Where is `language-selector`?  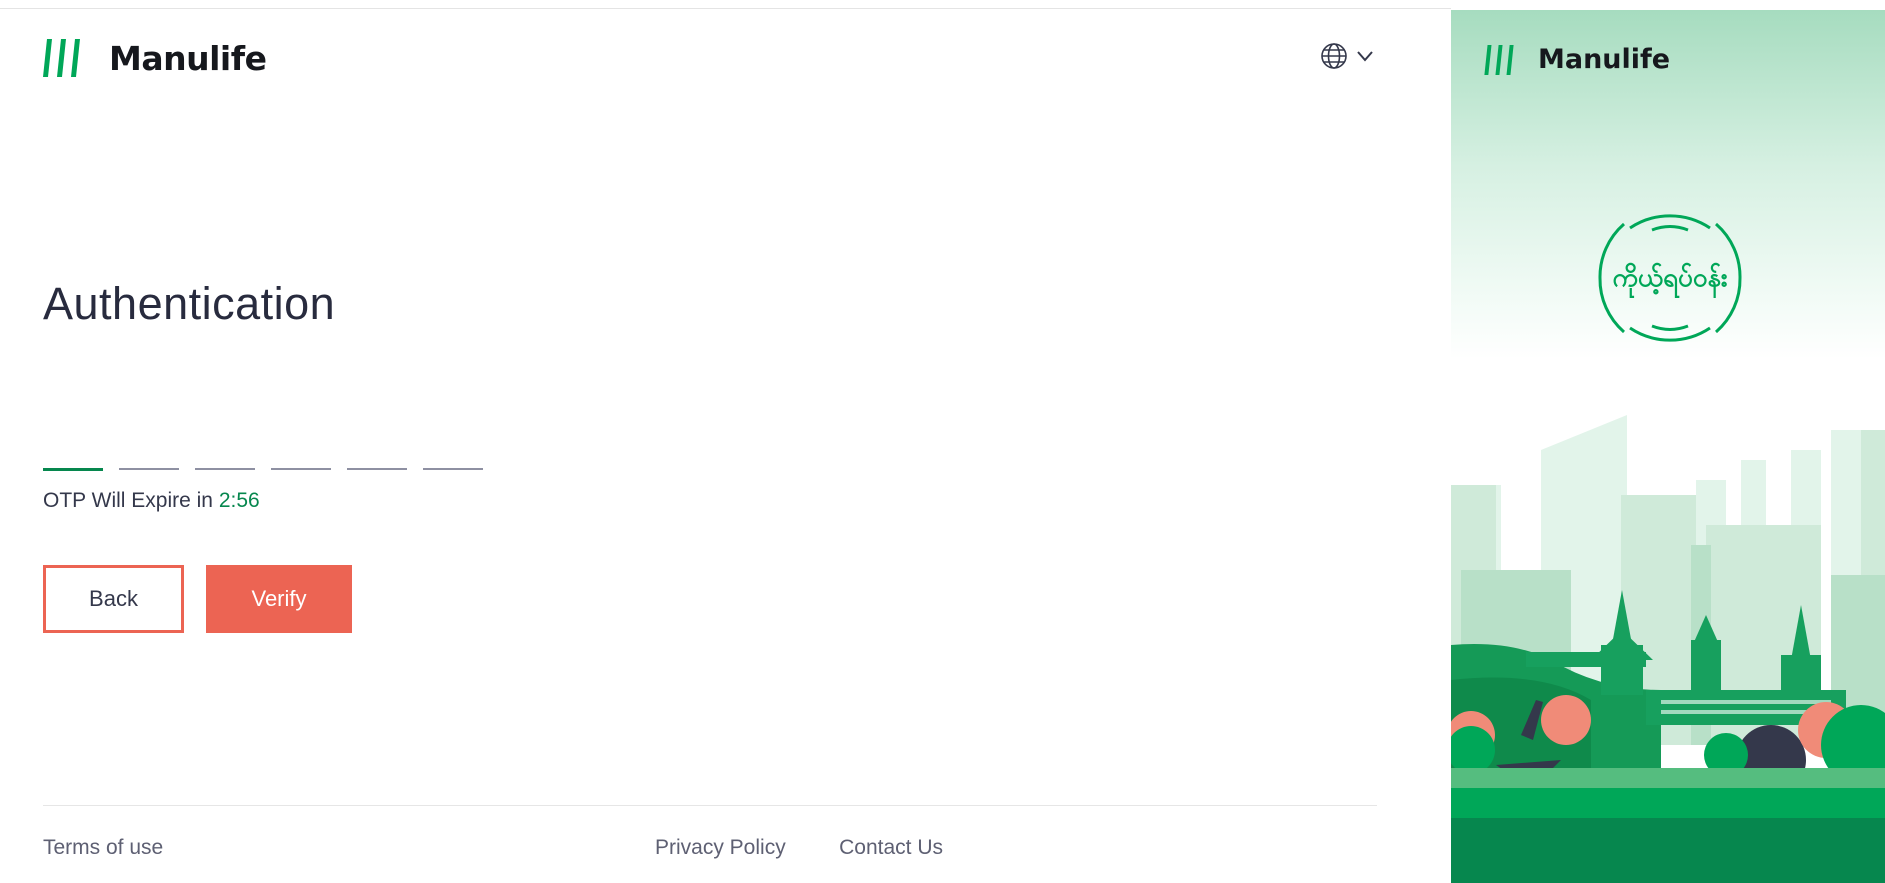 language-selector is located at coordinates (1347, 56).